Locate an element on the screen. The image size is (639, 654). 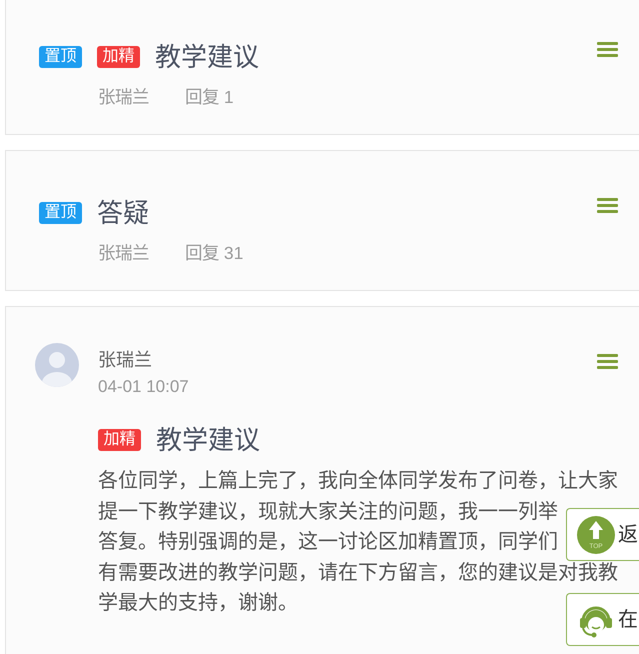
topic-title: 教学建议 is located at coordinates (207, 57).